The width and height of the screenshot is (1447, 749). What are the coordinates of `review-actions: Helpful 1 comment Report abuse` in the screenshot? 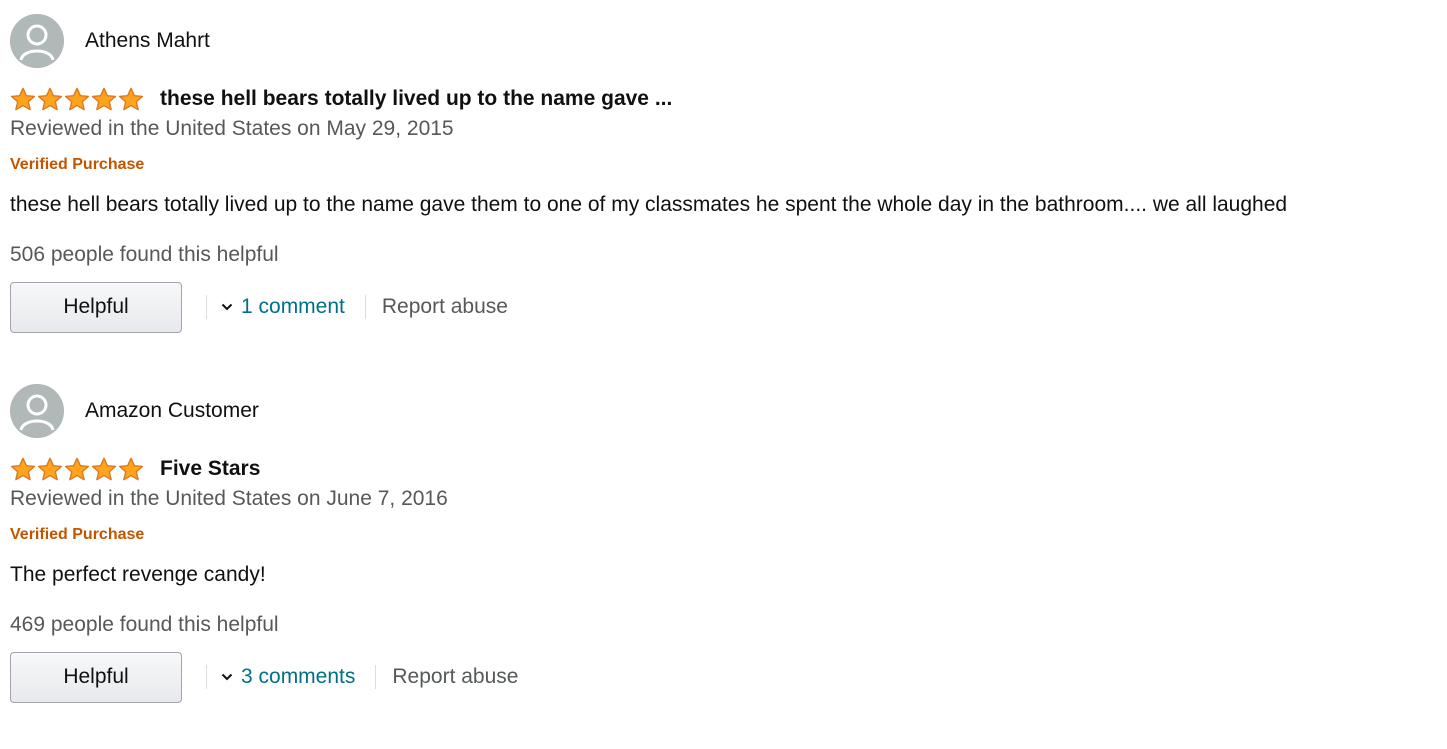 It's located at (259, 307).